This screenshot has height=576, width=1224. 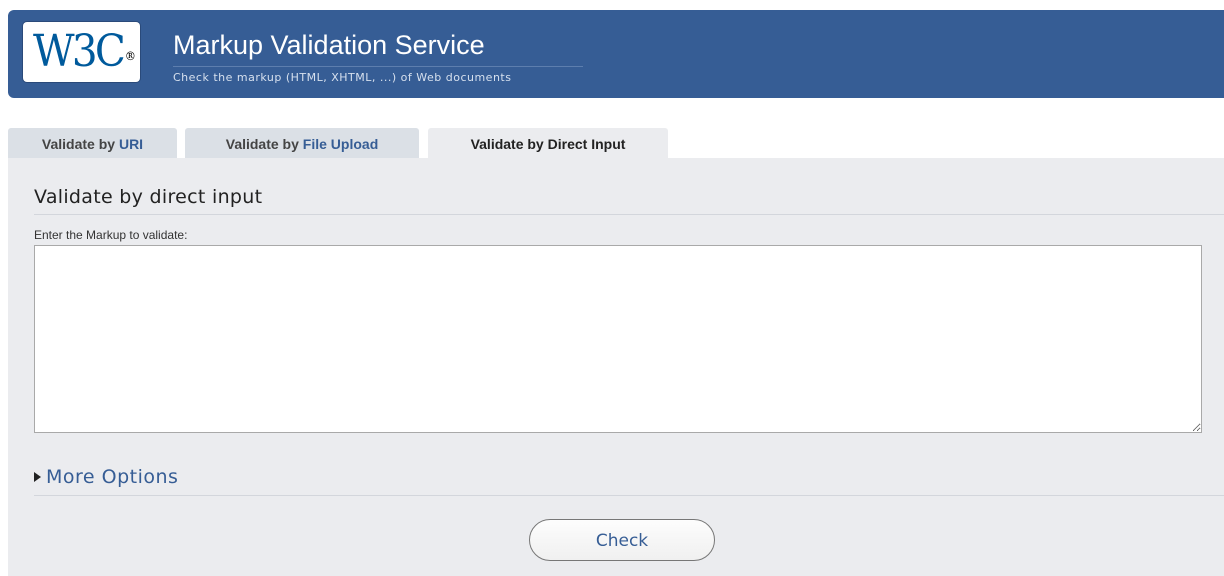 I want to click on section-divider, so click(x=629, y=214).